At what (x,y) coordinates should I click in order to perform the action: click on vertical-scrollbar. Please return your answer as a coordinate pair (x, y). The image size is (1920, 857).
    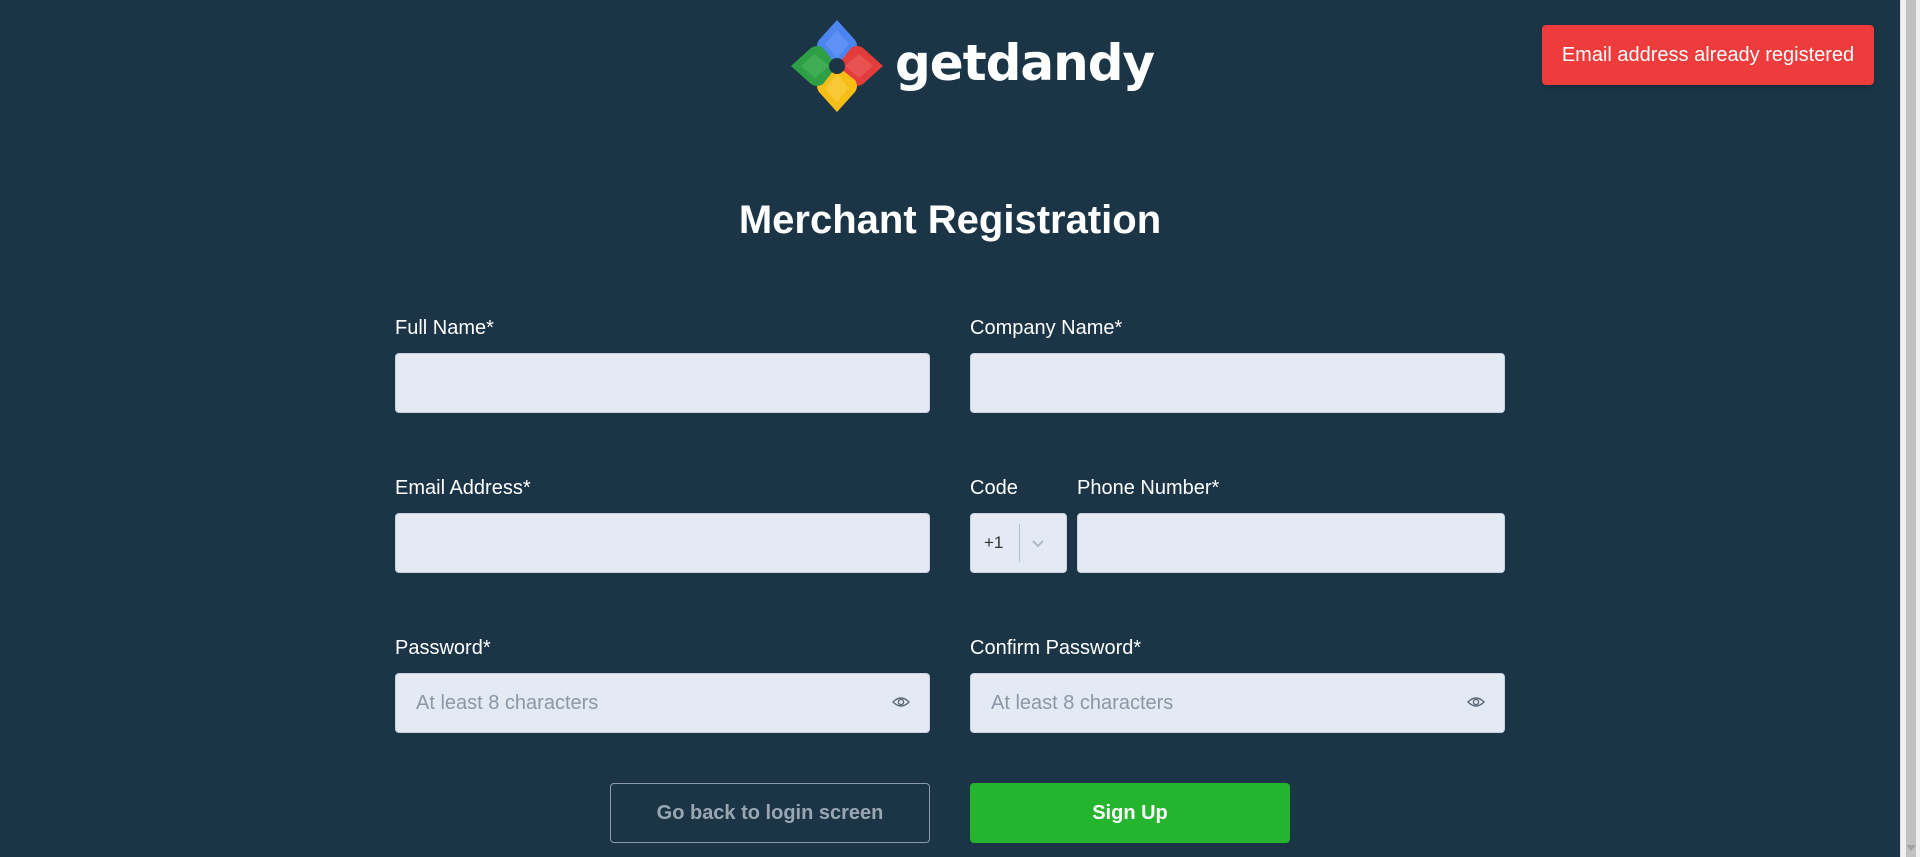
    Looking at the image, I should click on (1910, 428).